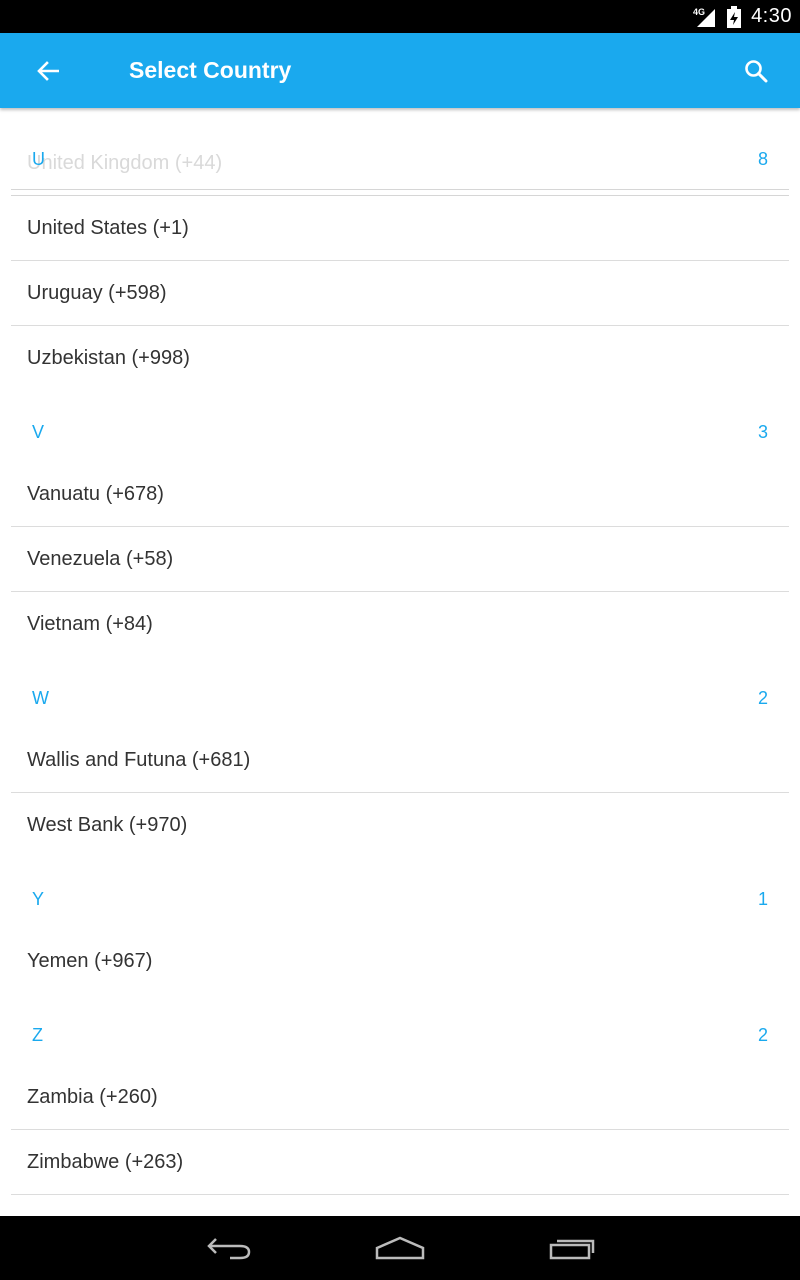  Describe the element at coordinates (90, 624) in the screenshot. I see `country-name: Vietnam (+84)` at that location.